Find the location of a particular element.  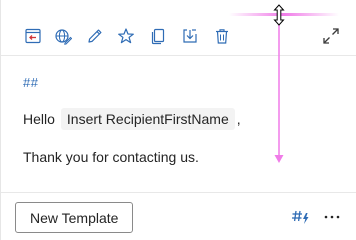

body-text: Thank you for contacting us. is located at coordinates (111, 157).